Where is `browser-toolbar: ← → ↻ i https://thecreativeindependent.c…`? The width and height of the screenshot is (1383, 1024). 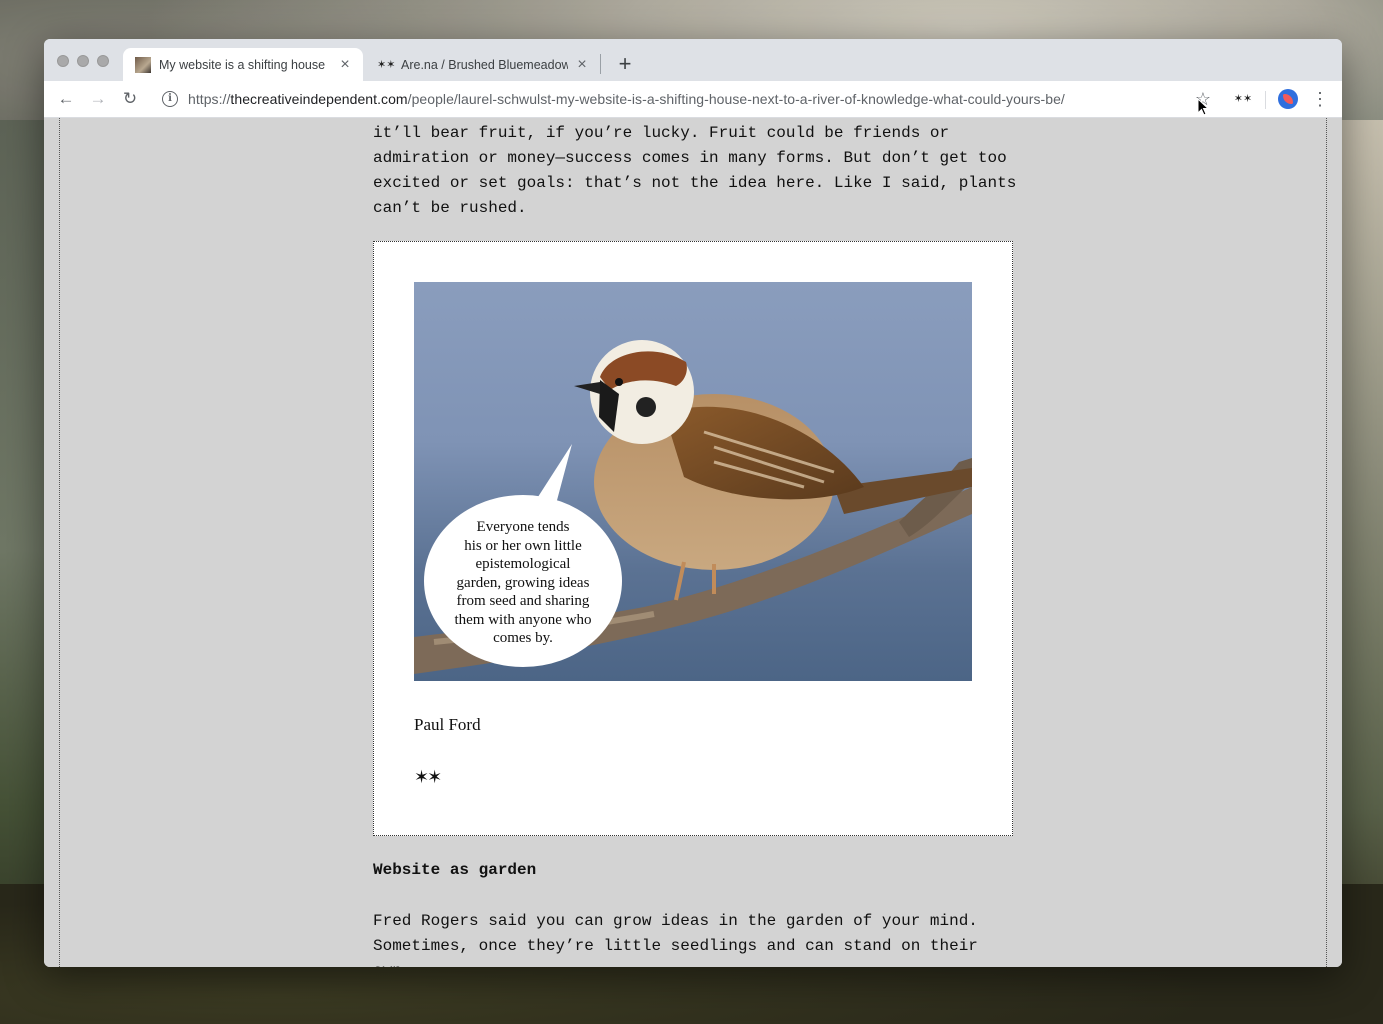
browser-toolbar: ← → ↻ i https://thecreativeindependent.c… is located at coordinates (693, 99).